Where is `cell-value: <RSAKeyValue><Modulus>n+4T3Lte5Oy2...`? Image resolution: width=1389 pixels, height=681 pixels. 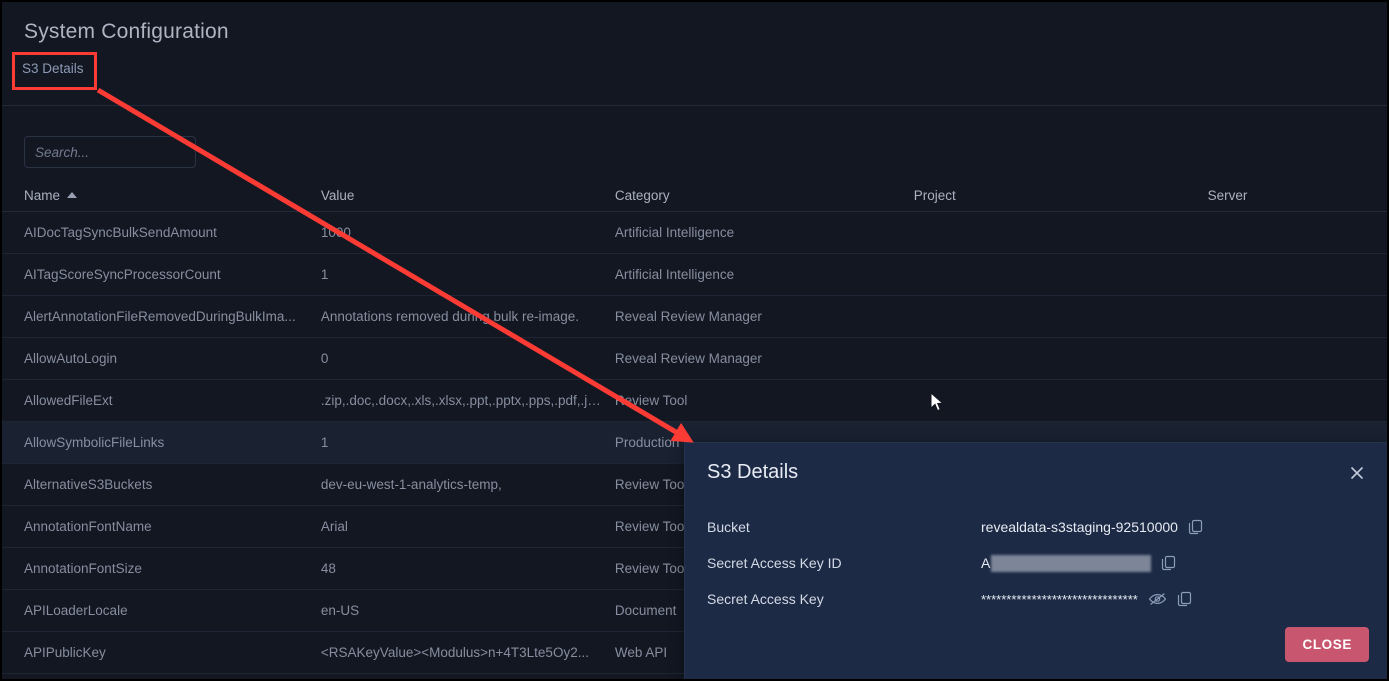 cell-value: <RSAKeyValue><Modulus>n+4T3Lte5Oy2... is located at coordinates (454, 652).